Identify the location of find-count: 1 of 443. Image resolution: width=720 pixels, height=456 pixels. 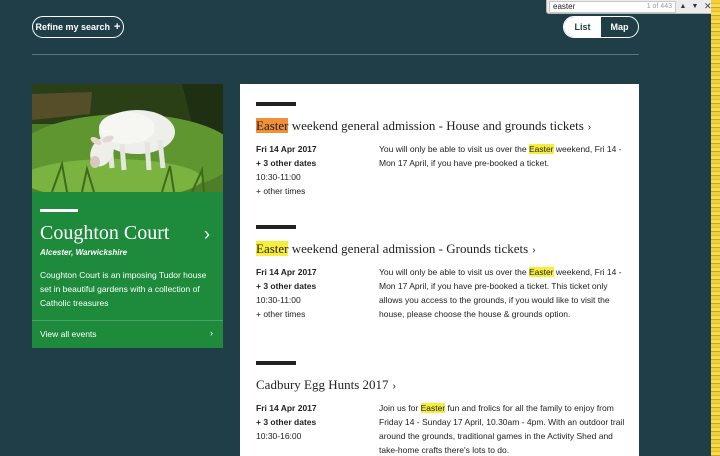
(659, 6).